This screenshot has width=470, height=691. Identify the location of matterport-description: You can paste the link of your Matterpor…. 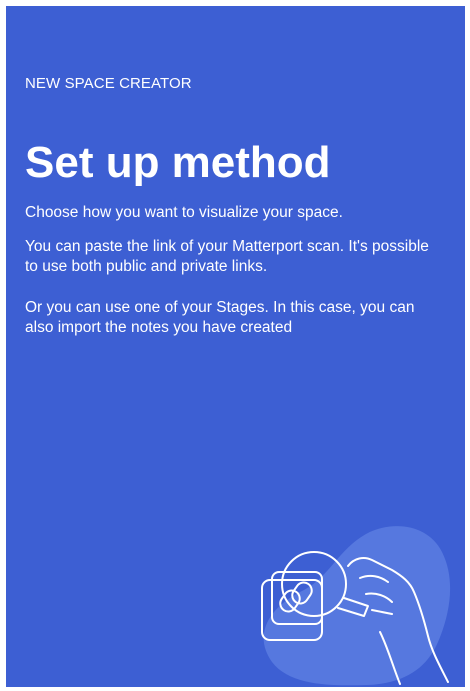
(227, 256).